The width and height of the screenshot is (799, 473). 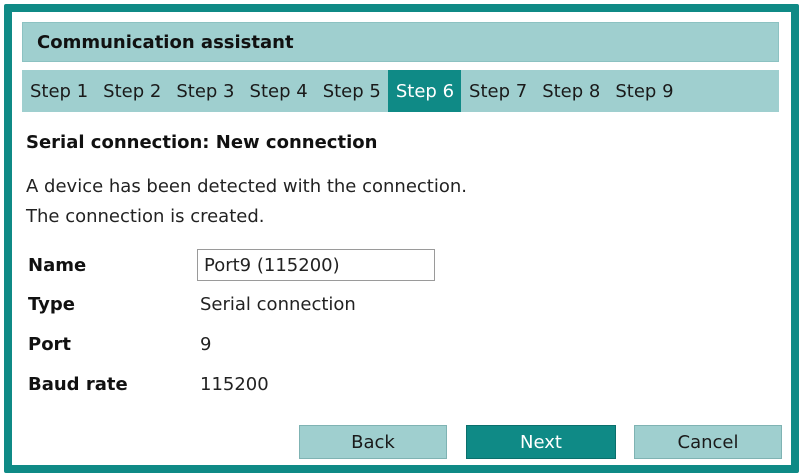 I want to click on name-label: Name, so click(x=57, y=265).